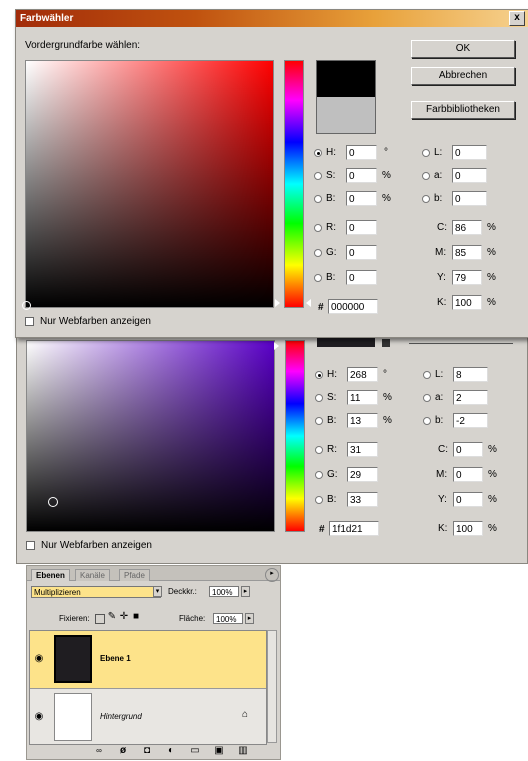 The height and width of the screenshot is (761, 528). I want to click on tab-channels: Kanäle, so click(92, 575).